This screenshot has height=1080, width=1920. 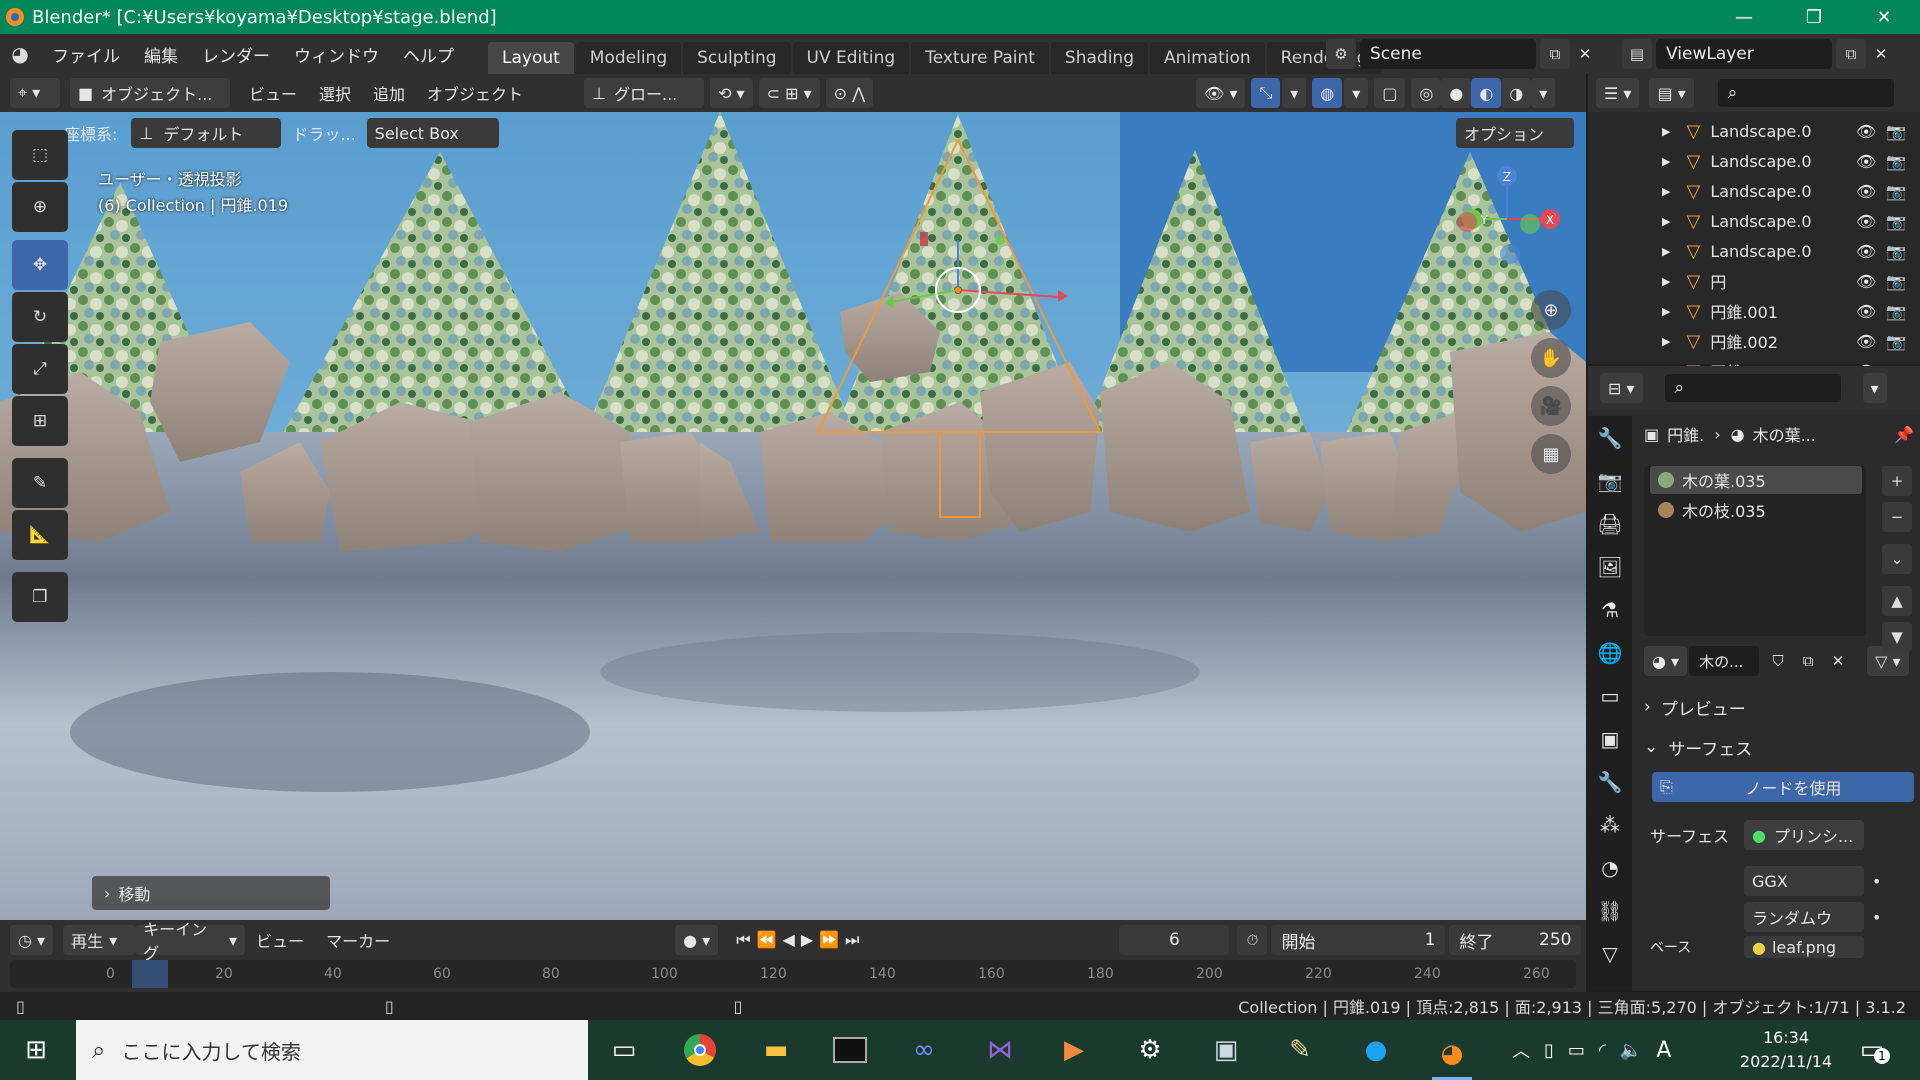 What do you see at coordinates (1266, 93) in the screenshot?
I see `gizmo-icon: ⤡` at bounding box center [1266, 93].